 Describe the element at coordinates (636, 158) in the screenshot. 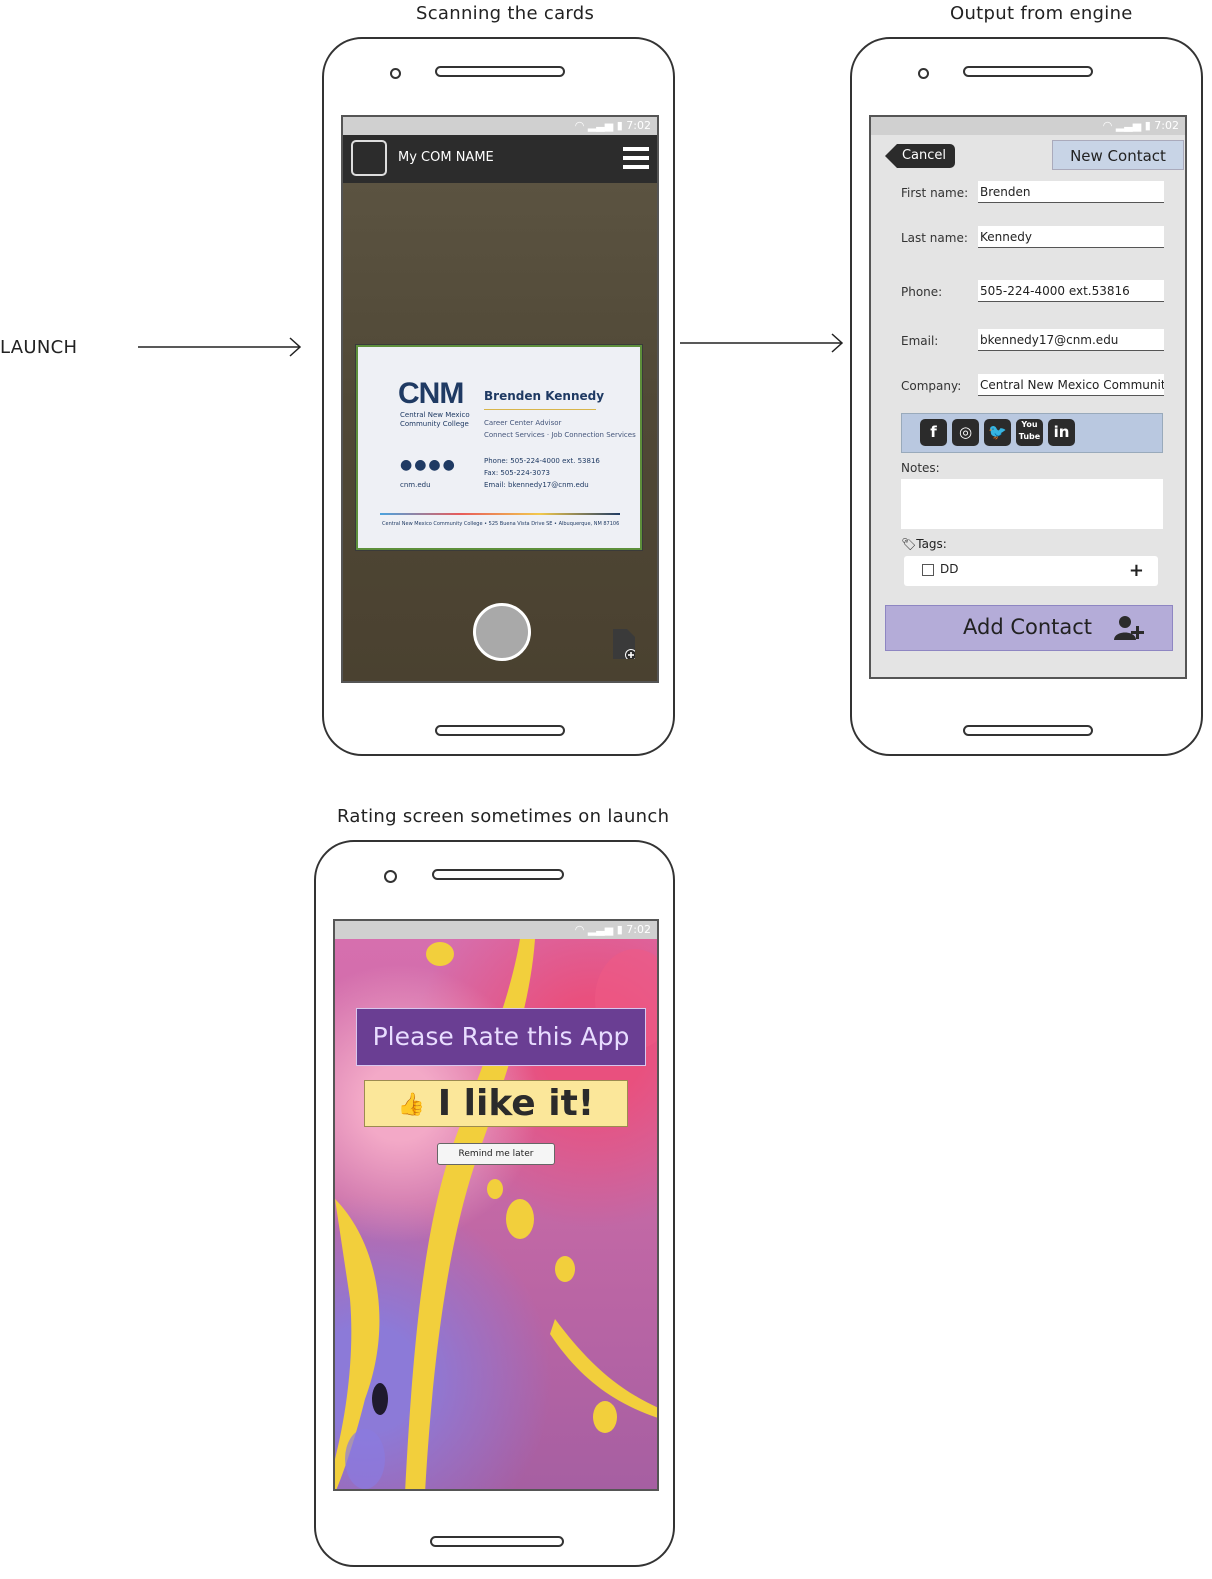

I see `menu-icon` at that location.